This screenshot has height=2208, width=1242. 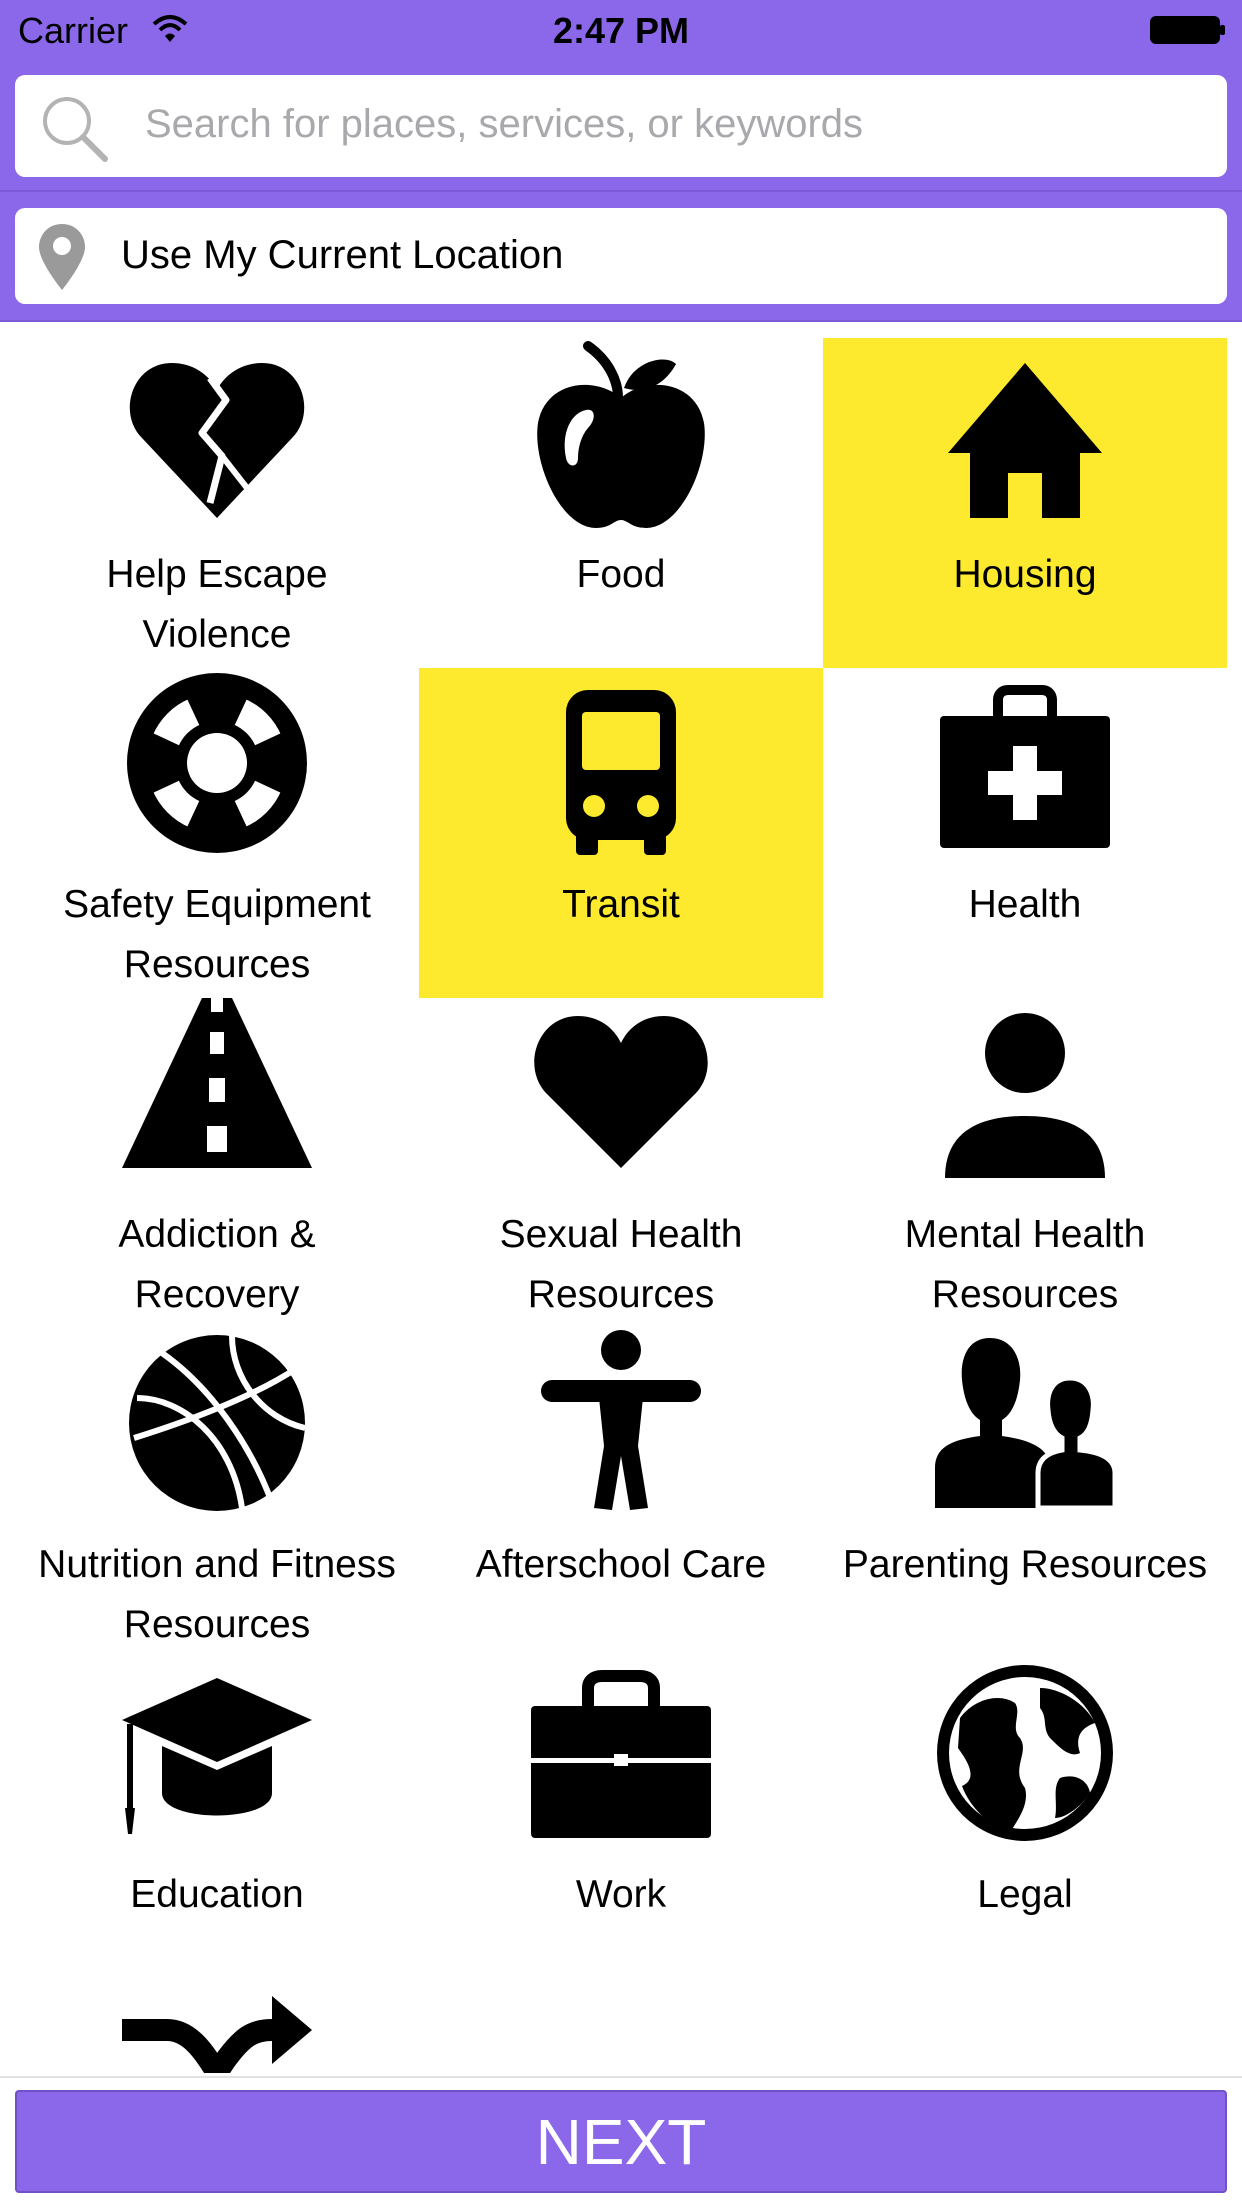 I want to click on header-divider, so click(x=621, y=191).